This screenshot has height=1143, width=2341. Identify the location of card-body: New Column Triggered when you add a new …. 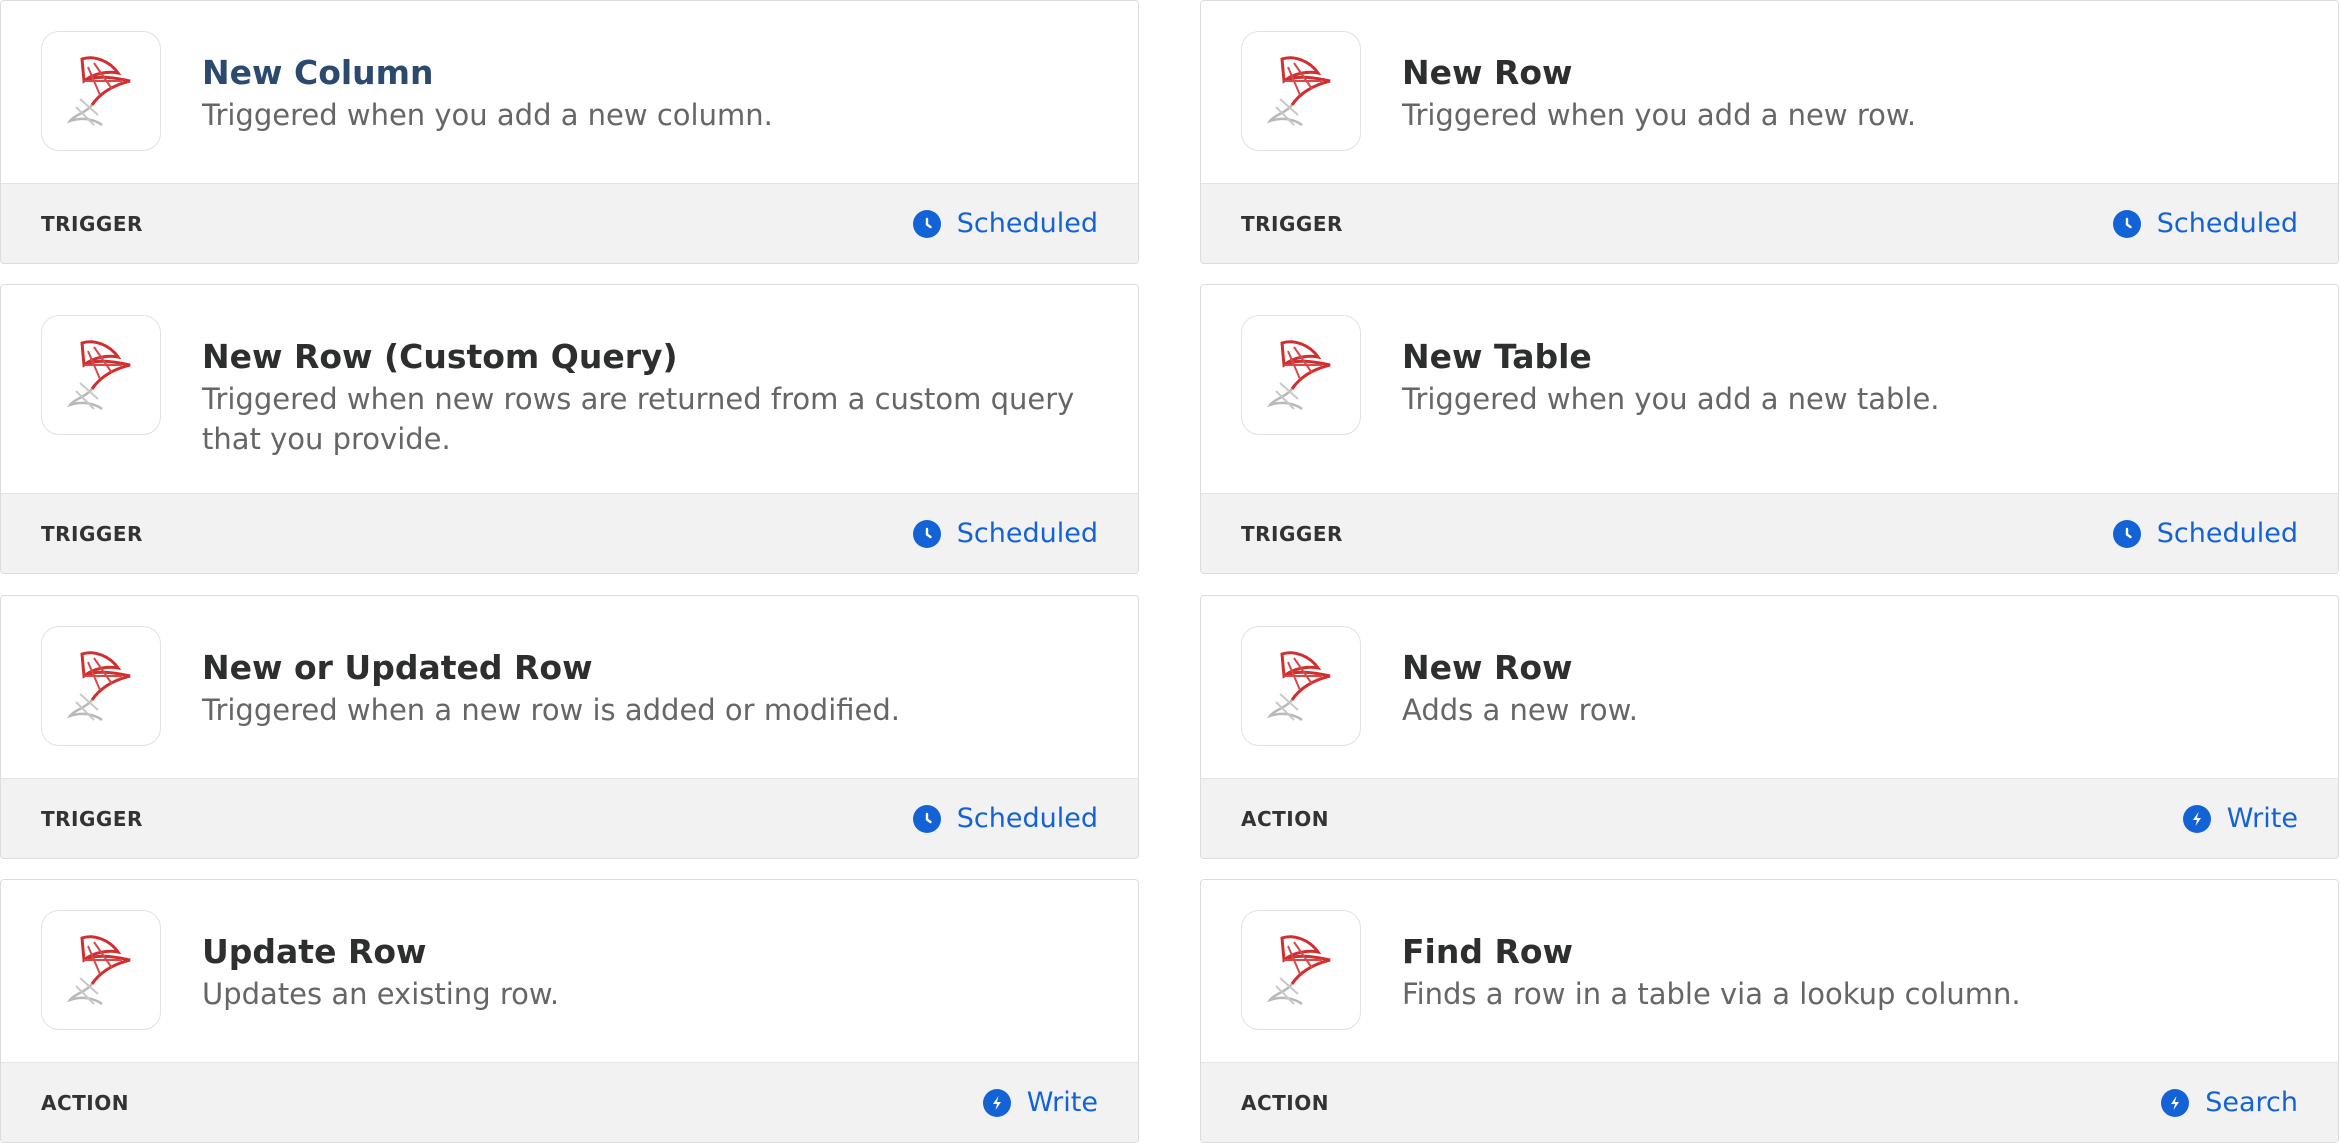
(569, 93).